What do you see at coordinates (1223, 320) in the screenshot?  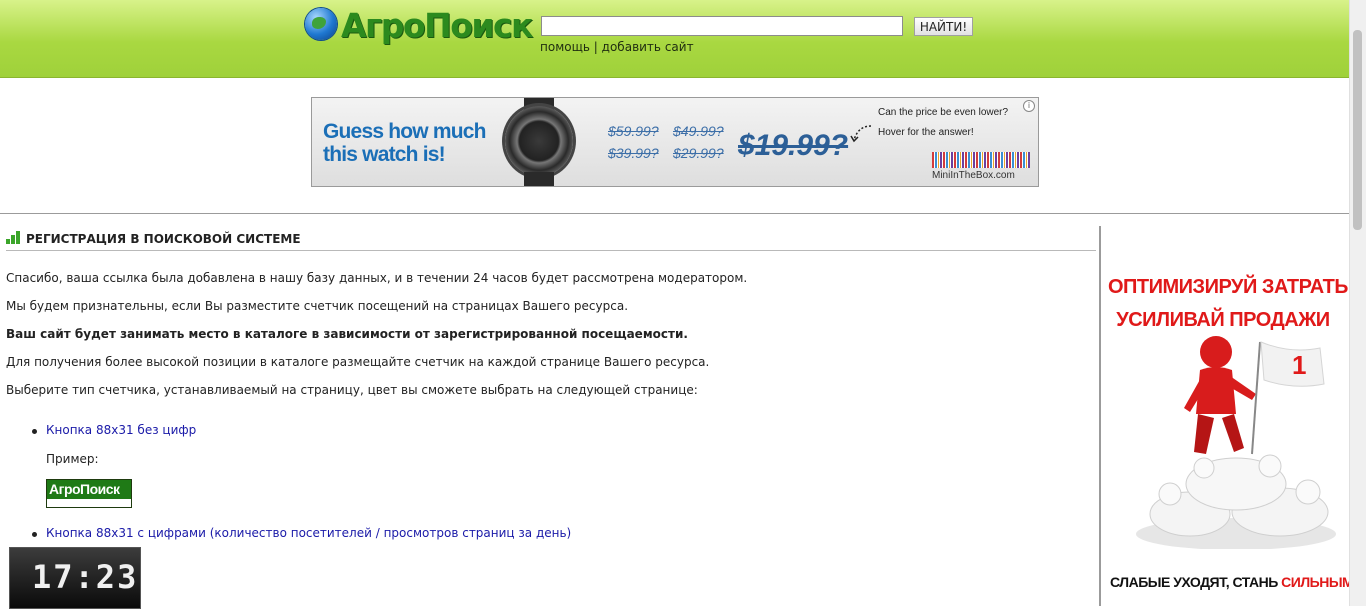 I see `ad-headline-2: УСИЛИВАЙ ПРОДАЖИ` at bounding box center [1223, 320].